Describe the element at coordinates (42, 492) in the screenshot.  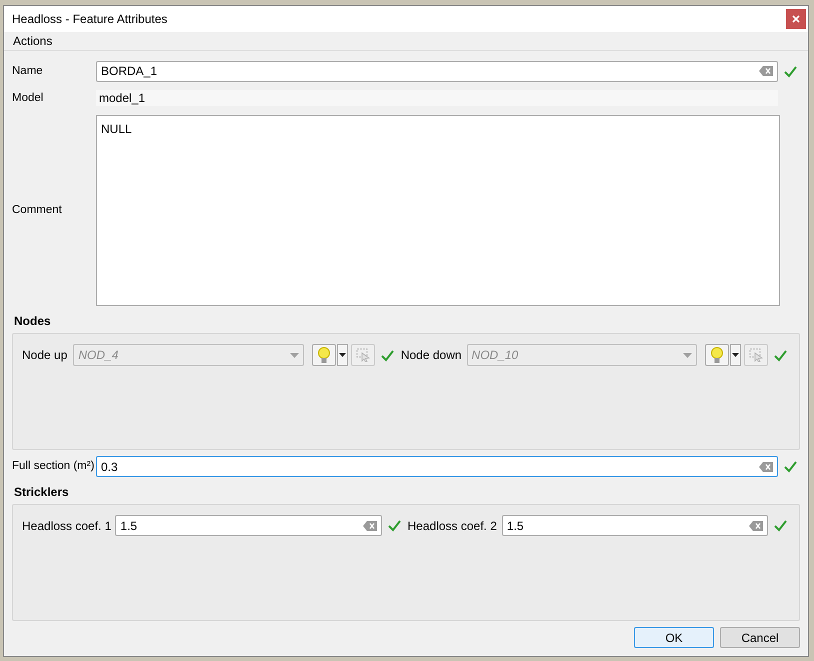
I see `group-title: Stricklers` at that location.